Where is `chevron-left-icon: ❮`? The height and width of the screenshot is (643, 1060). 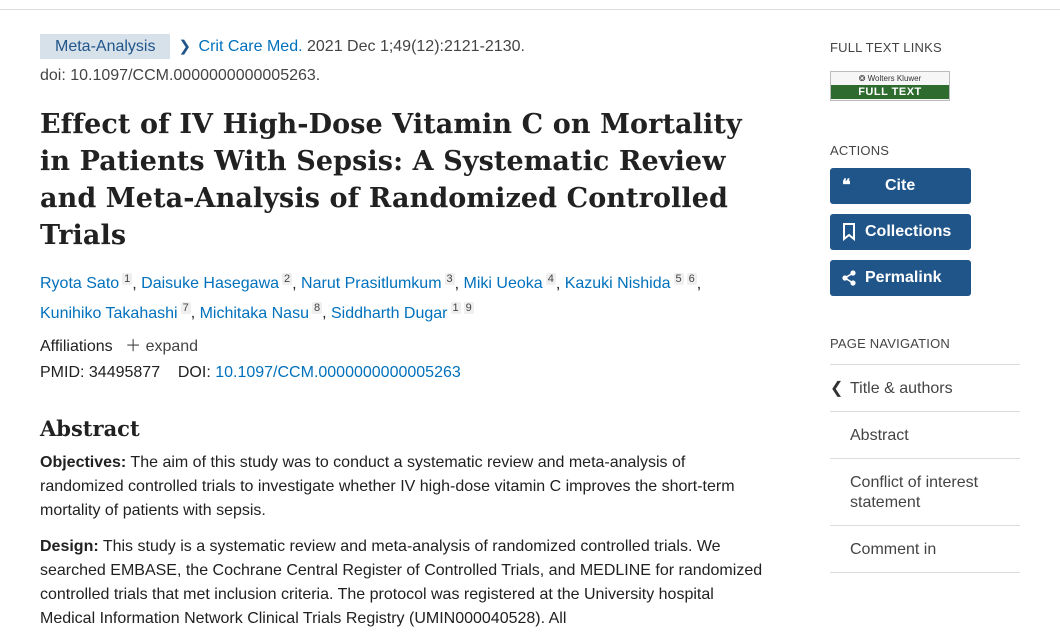 chevron-left-icon: ❮ is located at coordinates (837, 388).